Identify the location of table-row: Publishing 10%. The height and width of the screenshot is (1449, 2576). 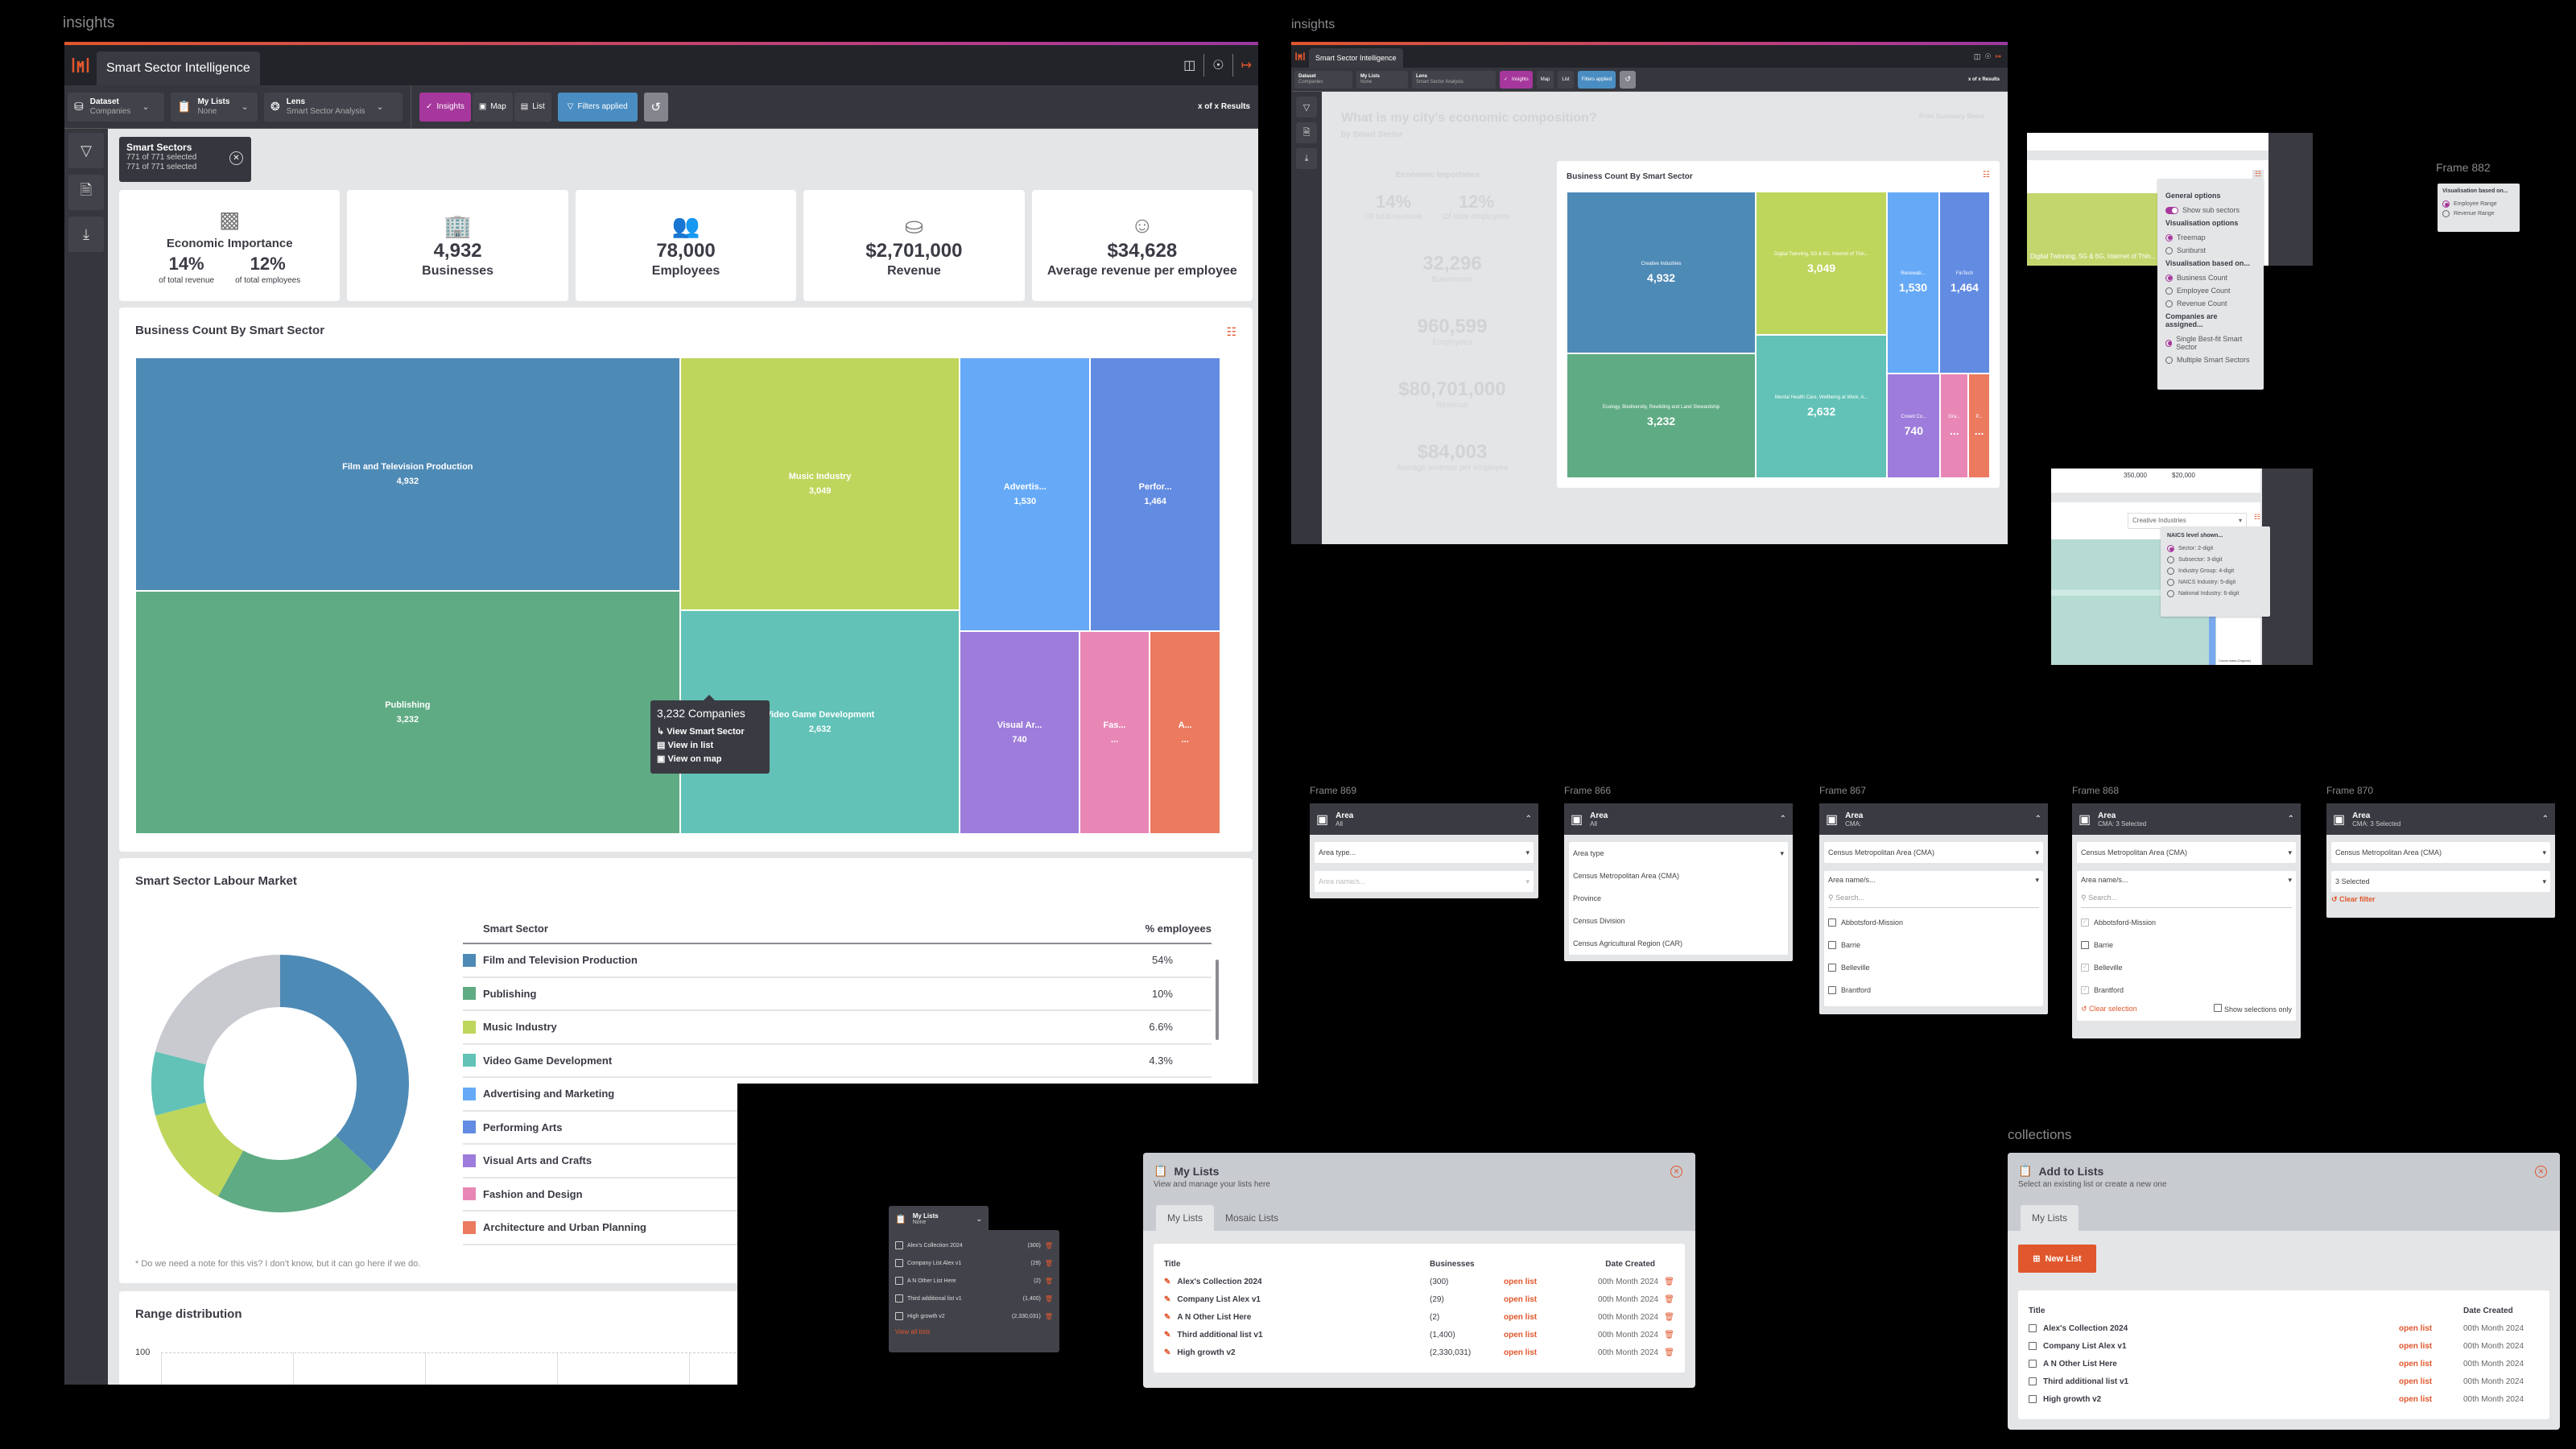
(837, 994).